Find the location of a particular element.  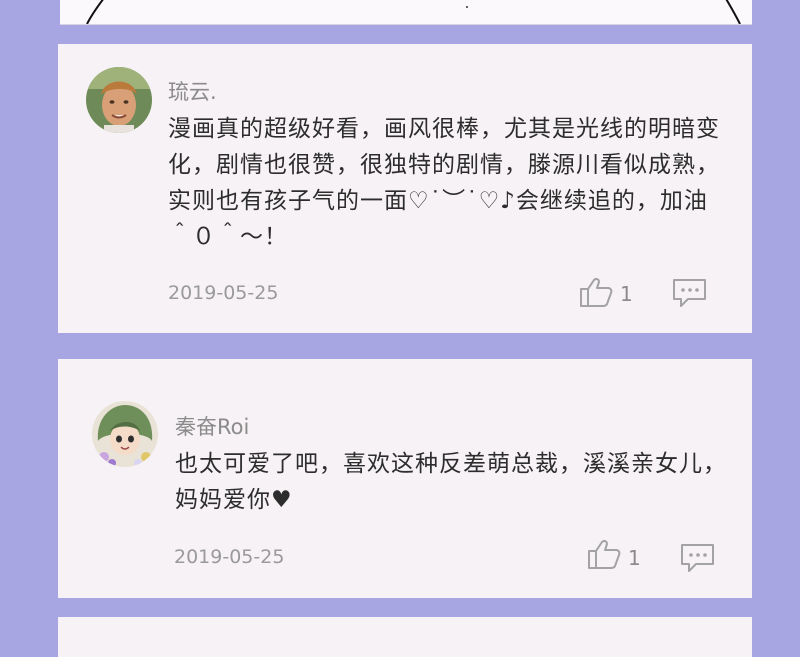

comment-card-partial is located at coordinates (405, 637).